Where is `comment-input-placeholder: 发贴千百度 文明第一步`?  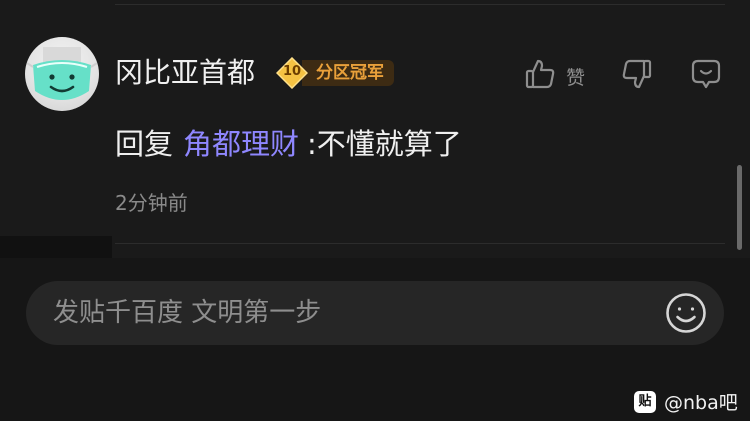 comment-input-placeholder: 发贴千百度 文明第一步 is located at coordinates (187, 313).